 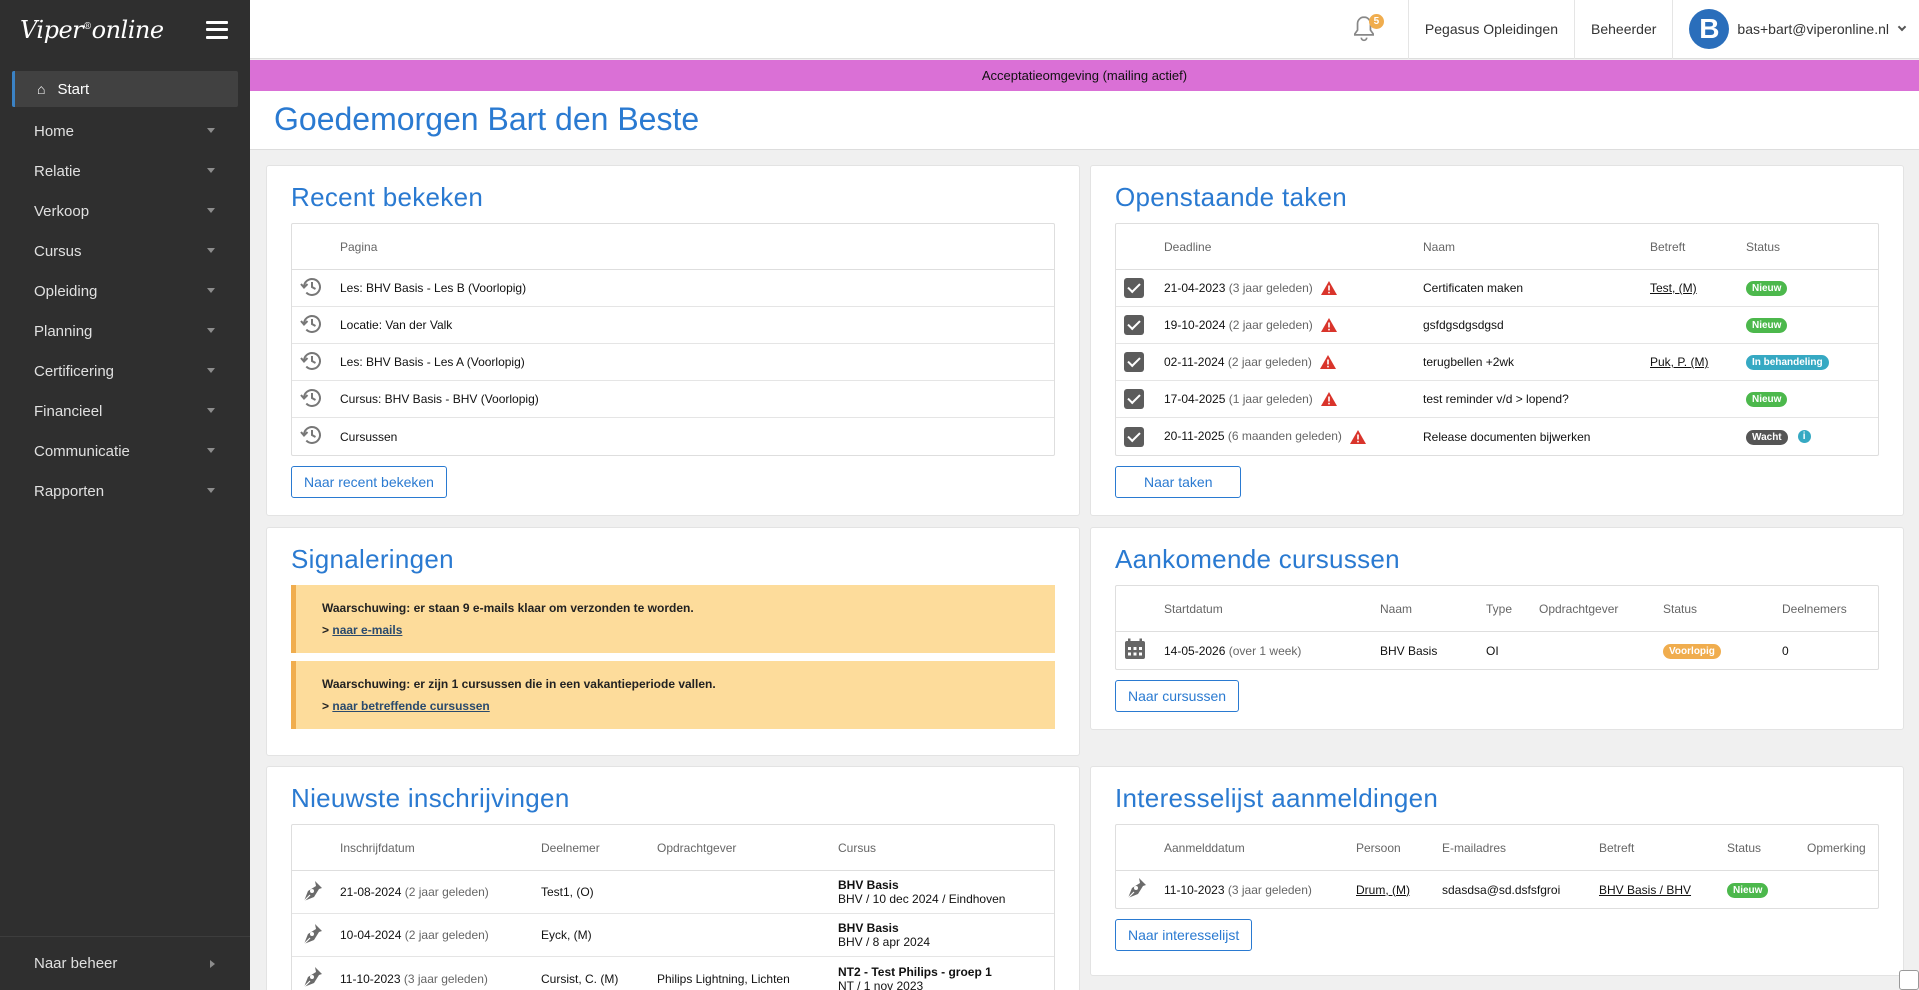 I want to click on table-row: Les: BHV Basis - Les A (Voorlopig), so click(x=673, y=362).